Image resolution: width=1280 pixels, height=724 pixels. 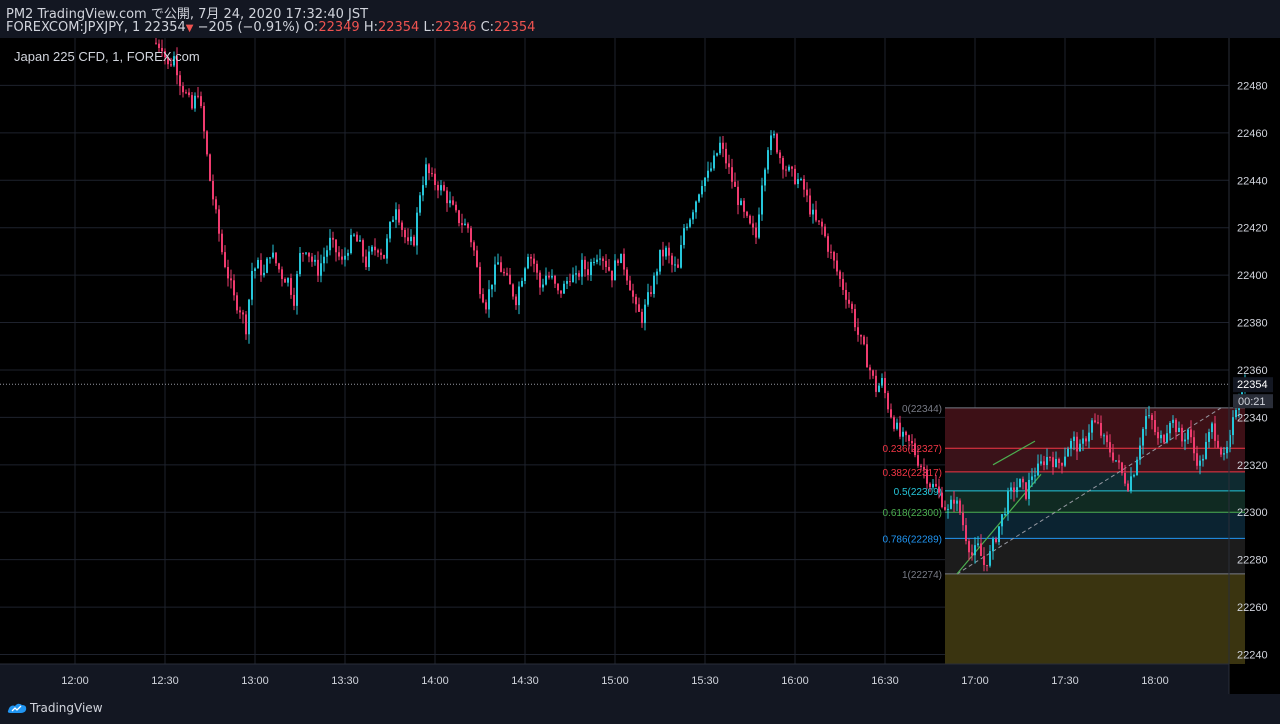 I want to click on y-tick-label: 22380, so click(x=1252, y=324).